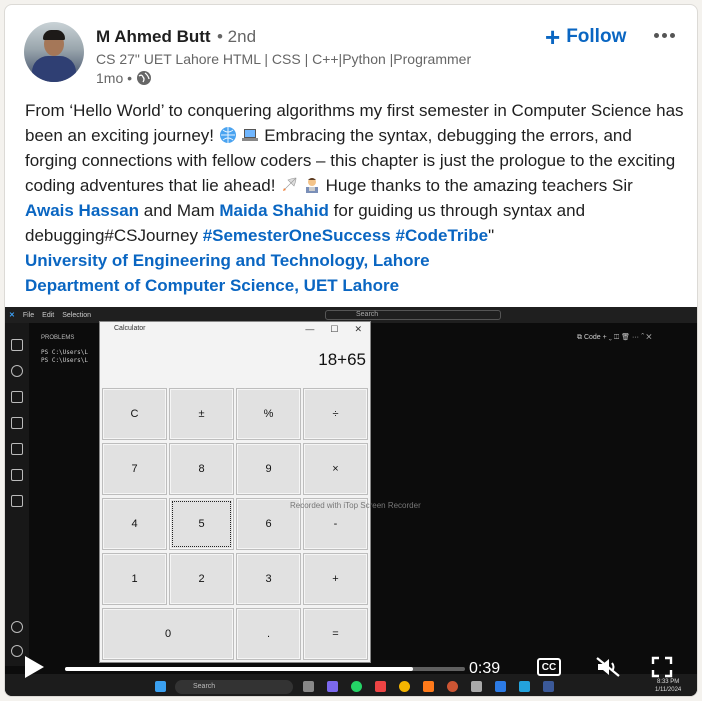 Image resolution: width=702 pixels, height=701 pixels. I want to click on hashtag-link: #CodeTribe, so click(441, 235).